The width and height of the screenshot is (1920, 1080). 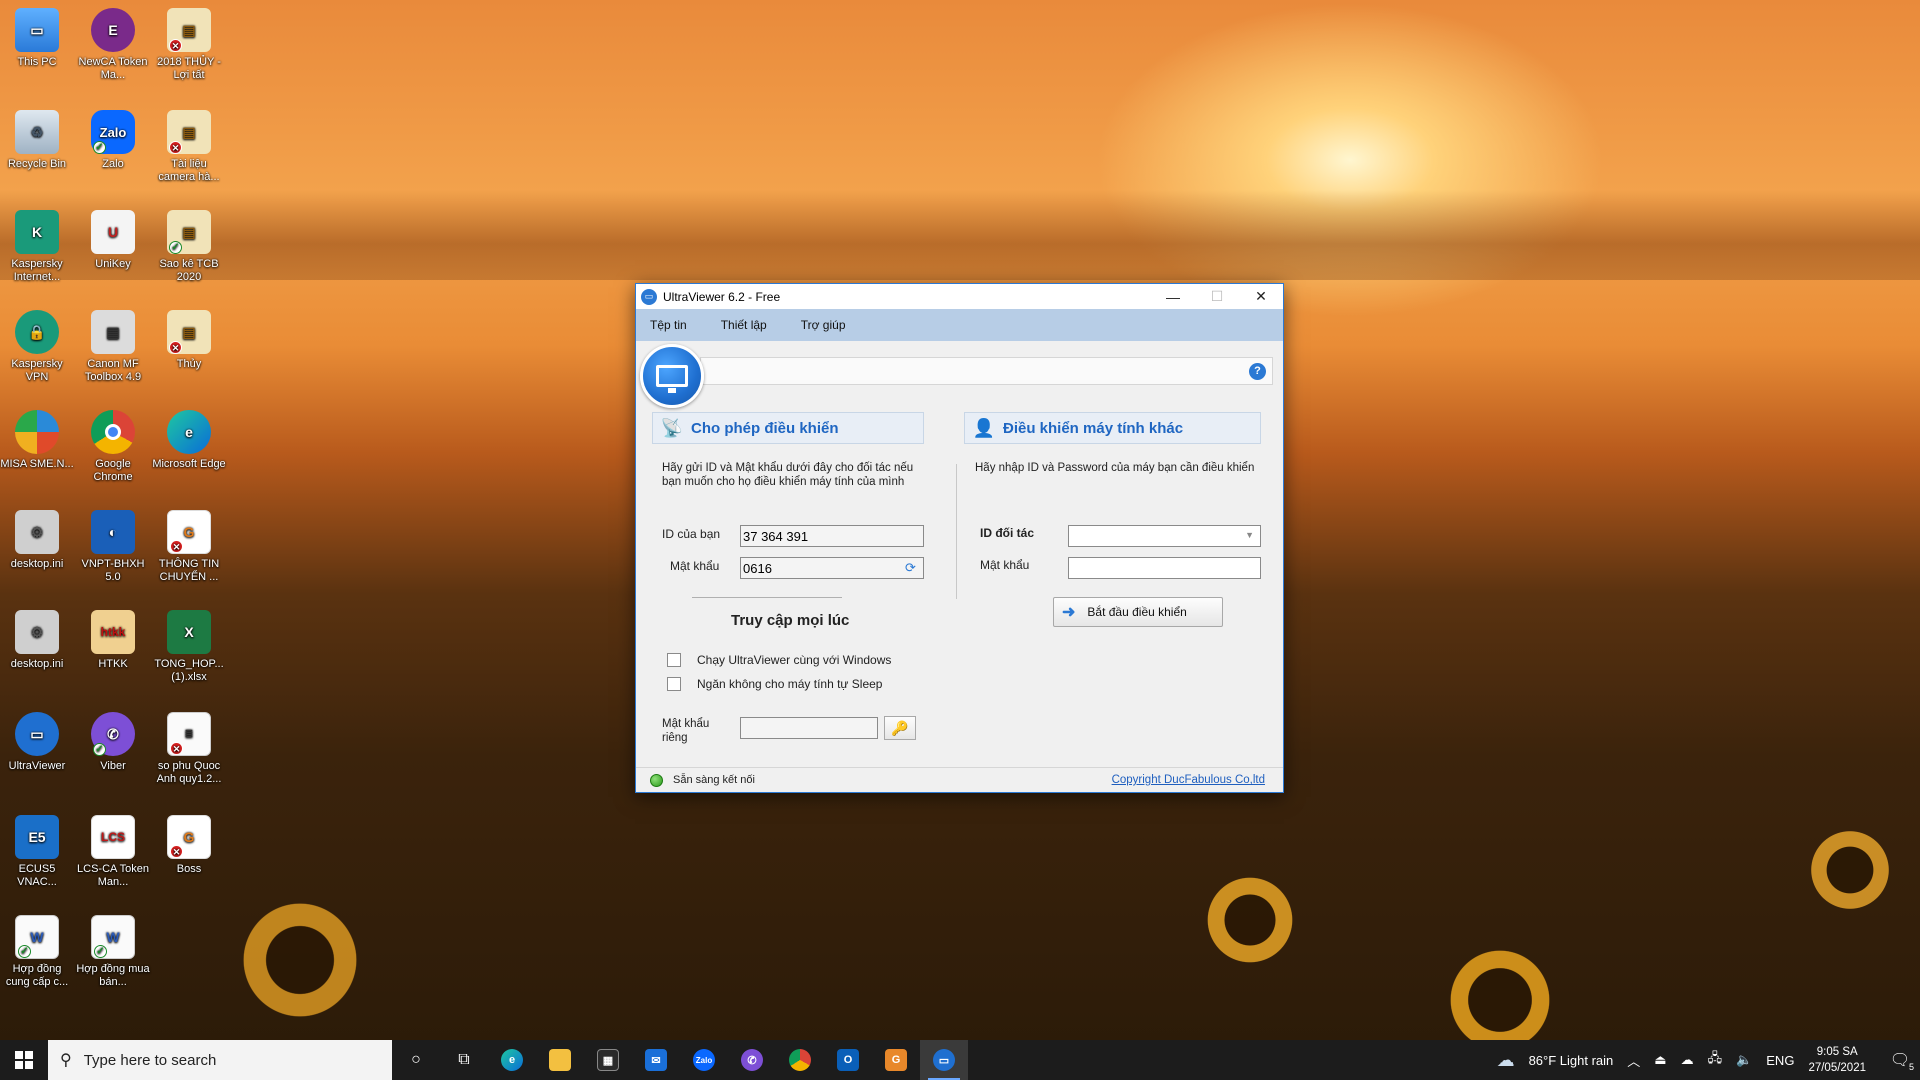 What do you see at coordinates (668, 325) in the screenshot?
I see `menu-file: Tệp tin` at bounding box center [668, 325].